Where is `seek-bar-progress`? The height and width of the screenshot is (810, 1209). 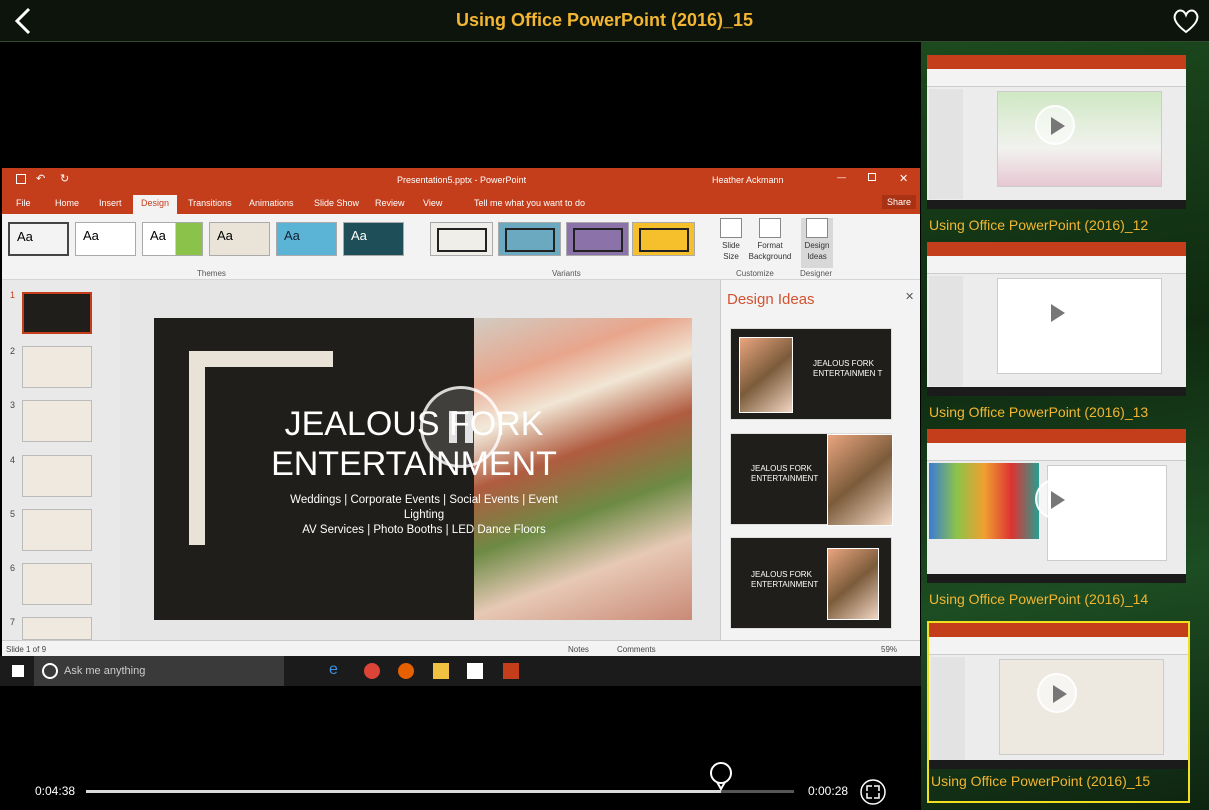
seek-bar-progress is located at coordinates (404, 791).